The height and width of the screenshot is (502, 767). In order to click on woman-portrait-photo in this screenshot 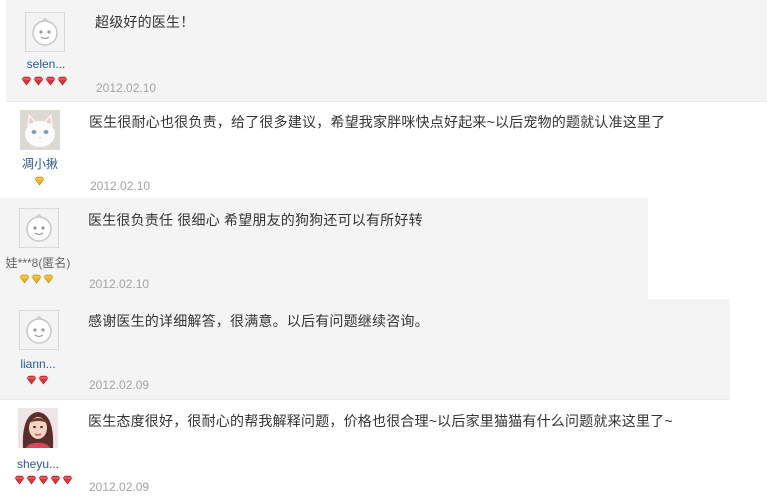, I will do `click(38, 428)`.